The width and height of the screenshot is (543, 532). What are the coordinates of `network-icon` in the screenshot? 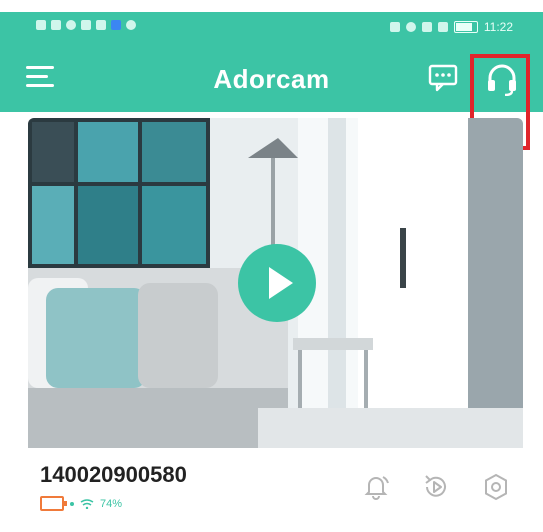 It's located at (56, 25).